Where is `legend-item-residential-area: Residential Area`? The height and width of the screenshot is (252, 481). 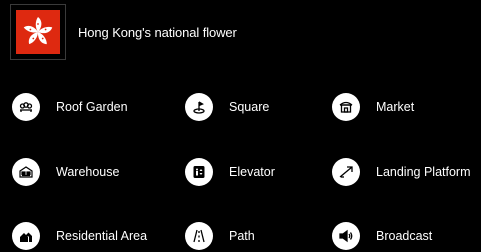 legend-item-residential-area: Residential Area is located at coordinates (79, 236).